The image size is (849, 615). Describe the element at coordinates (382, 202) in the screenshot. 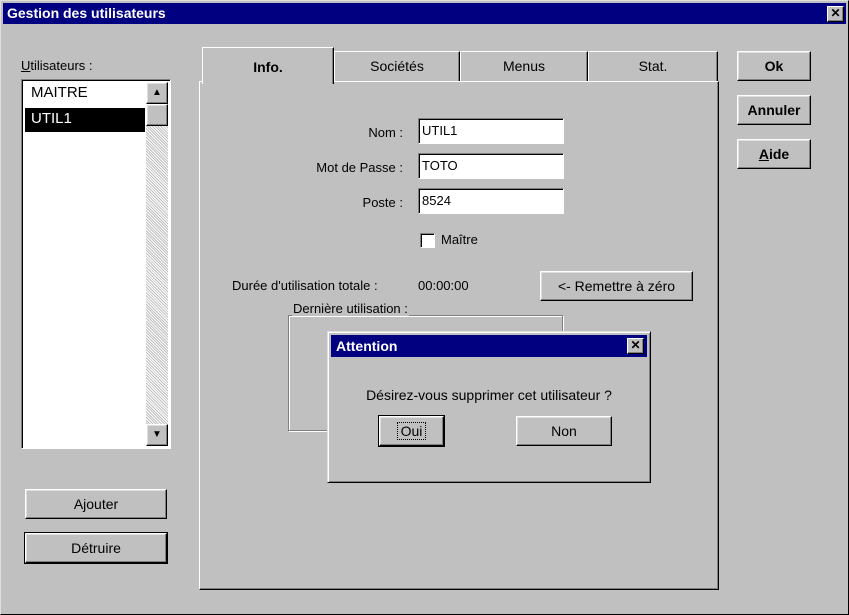

I see `poste-label: Poste :` at that location.